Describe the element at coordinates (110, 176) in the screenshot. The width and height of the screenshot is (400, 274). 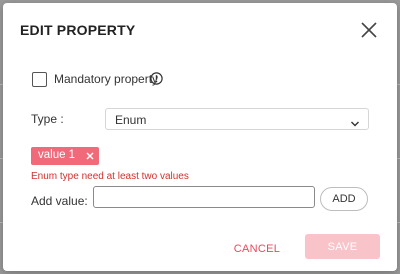
I see `error-message: Enum type need at least two values` at that location.